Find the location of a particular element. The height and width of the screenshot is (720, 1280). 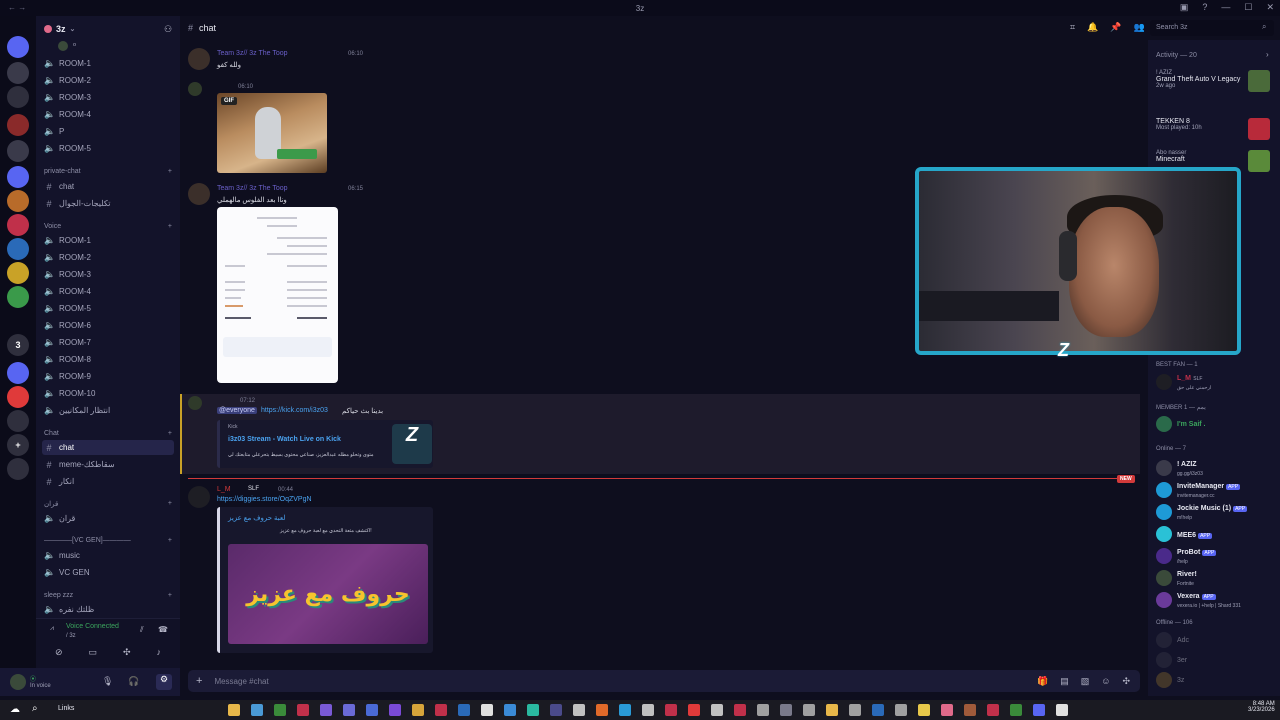

everyone-mention: @everyone is located at coordinates (237, 410).